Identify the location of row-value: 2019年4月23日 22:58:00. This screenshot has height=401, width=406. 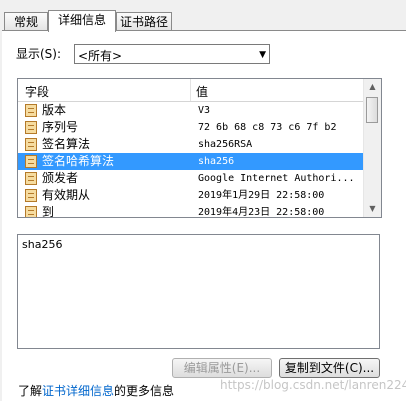
(261, 212).